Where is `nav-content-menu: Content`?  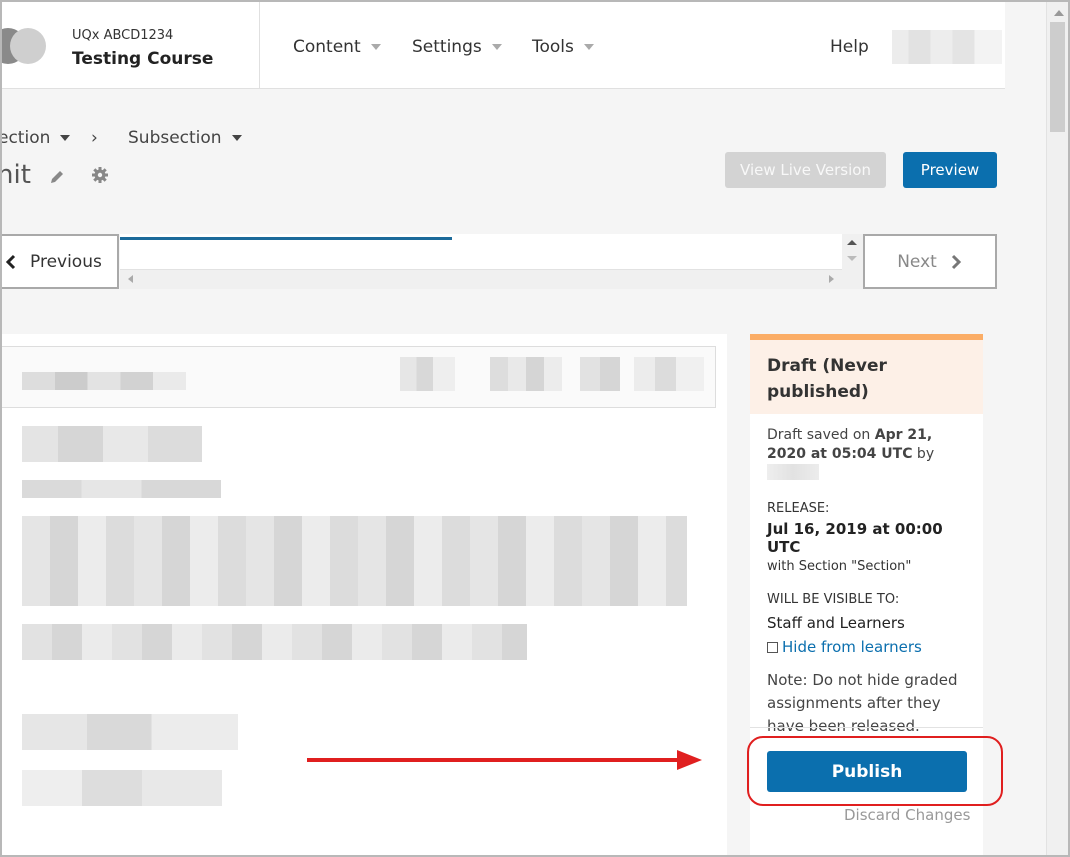 nav-content-menu: Content is located at coordinates (337, 47).